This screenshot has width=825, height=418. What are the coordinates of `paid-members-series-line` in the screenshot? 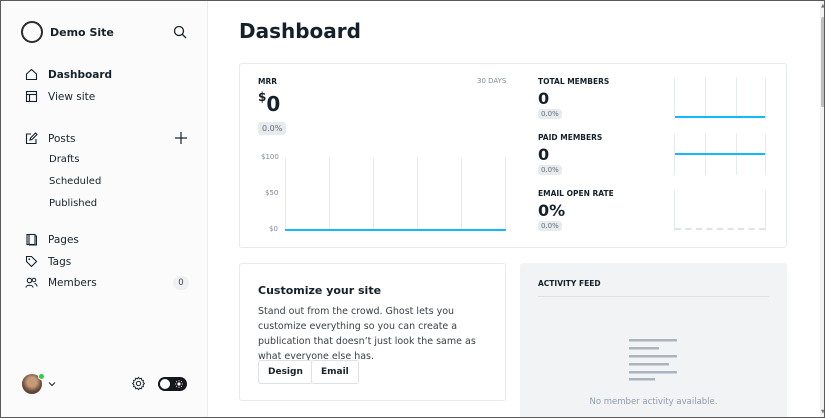 It's located at (720, 154).